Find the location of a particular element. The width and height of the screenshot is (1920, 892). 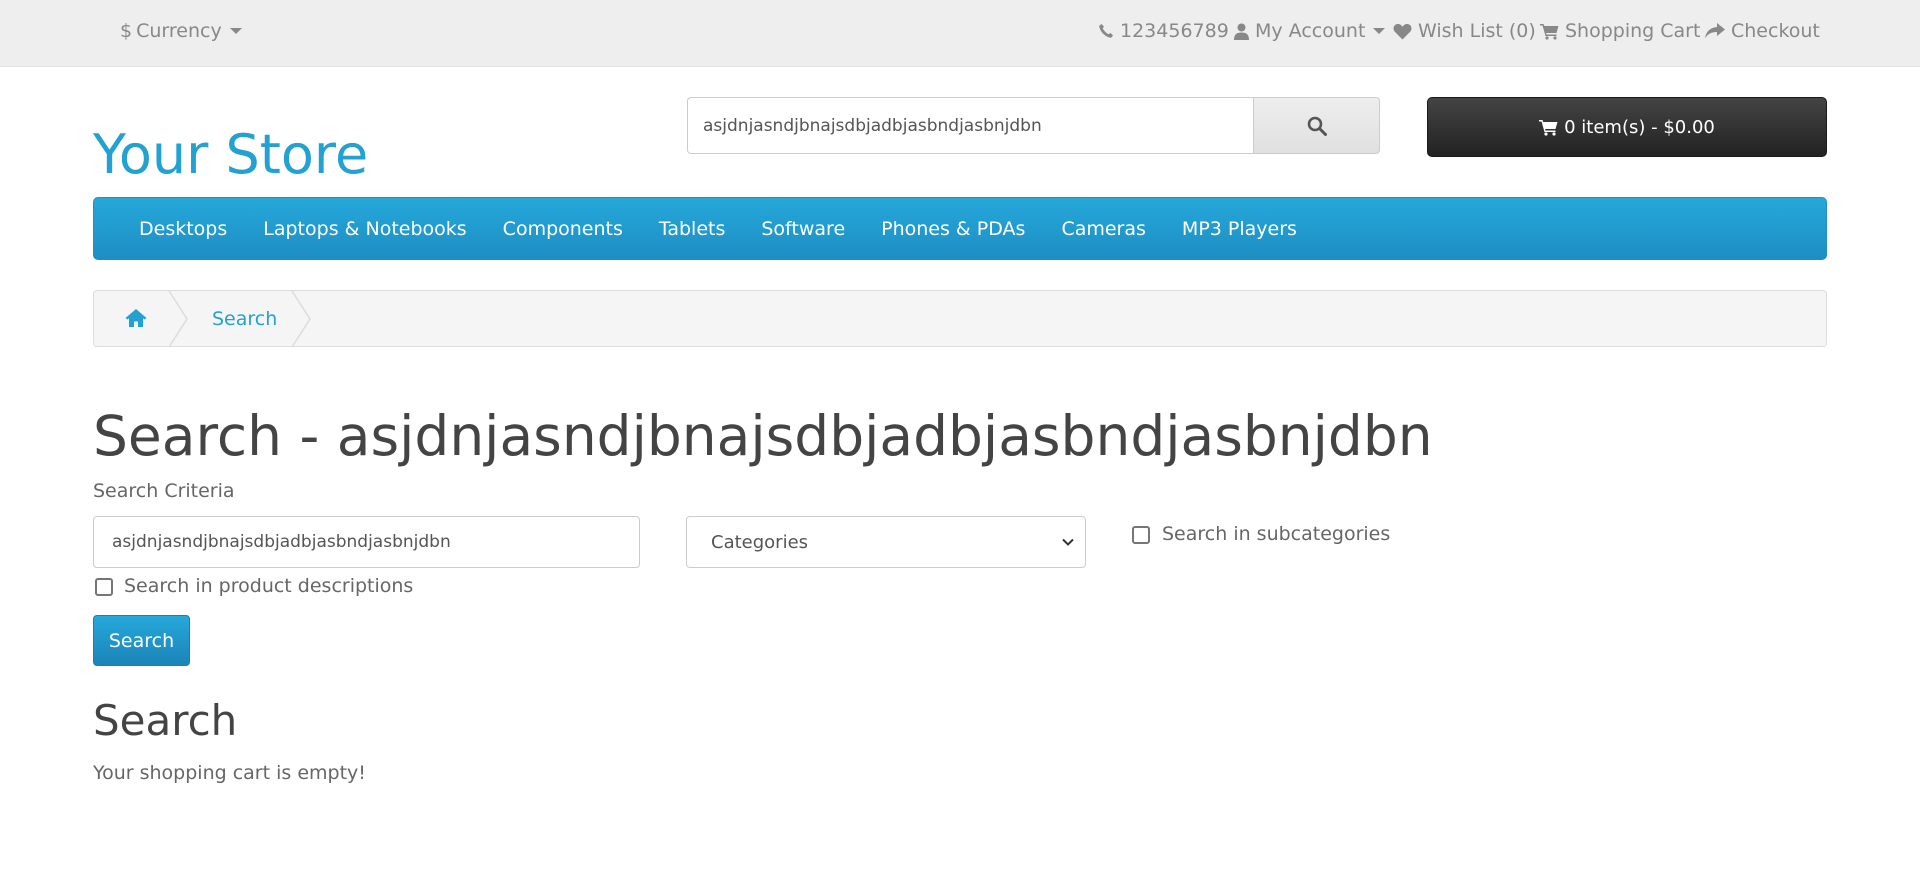

menu-item-tablets: Tablets is located at coordinates (692, 228).